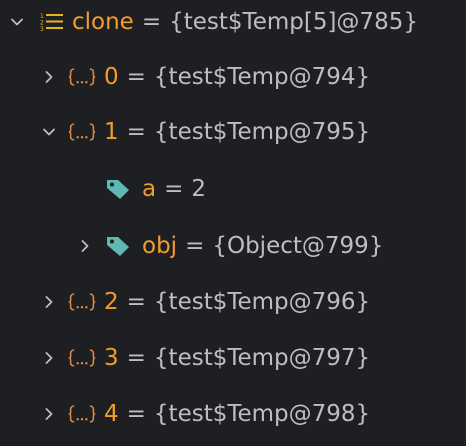 Image resolution: width=466 pixels, height=446 pixels. I want to click on tree-node-field-a: a = 2, so click(233, 189).